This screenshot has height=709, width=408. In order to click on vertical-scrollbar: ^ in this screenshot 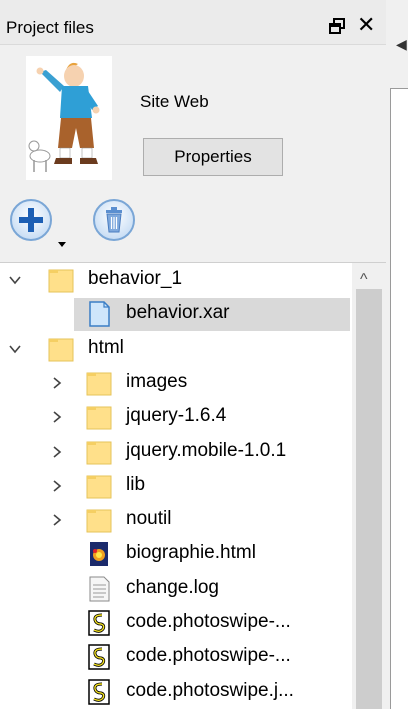, I will do `click(369, 486)`.